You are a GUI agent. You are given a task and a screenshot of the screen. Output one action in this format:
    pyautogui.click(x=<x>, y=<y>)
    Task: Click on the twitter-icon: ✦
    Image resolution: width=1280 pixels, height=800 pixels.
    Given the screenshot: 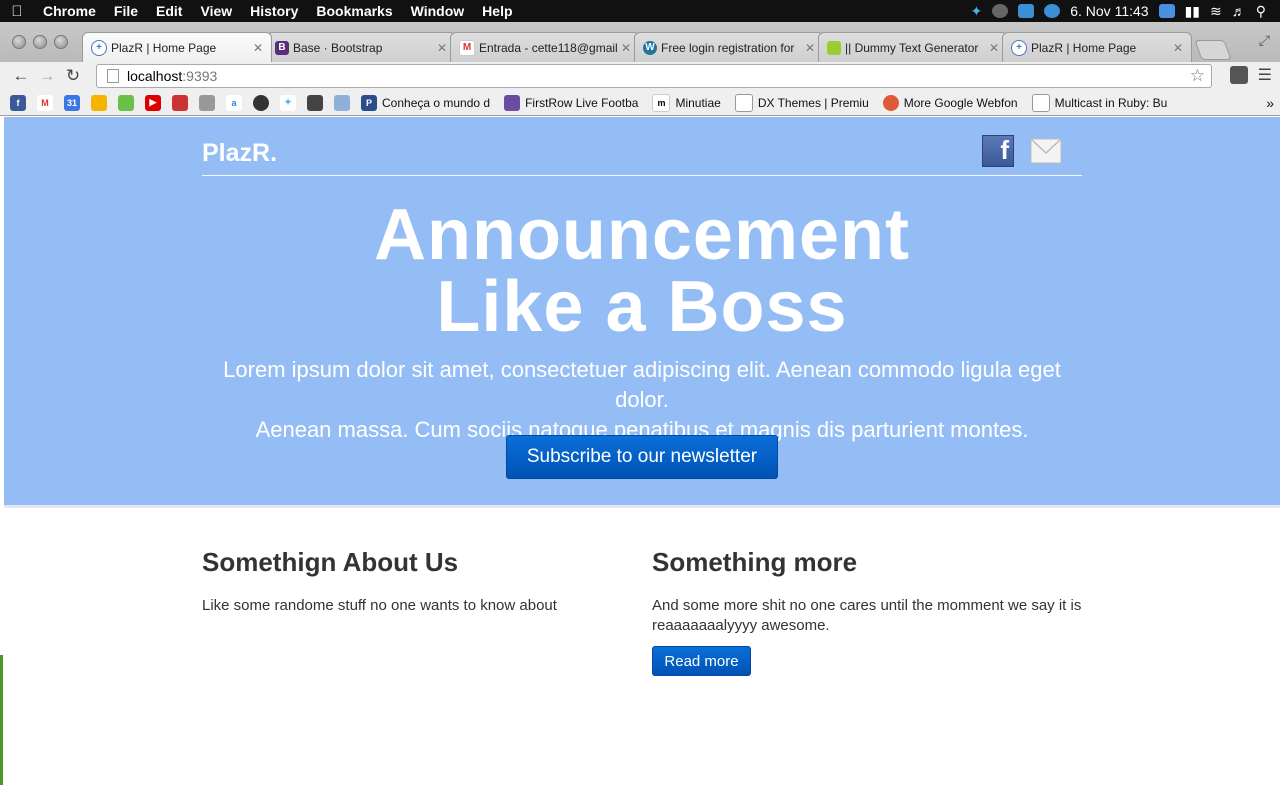 What is the action you would take?
    pyautogui.click(x=976, y=11)
    